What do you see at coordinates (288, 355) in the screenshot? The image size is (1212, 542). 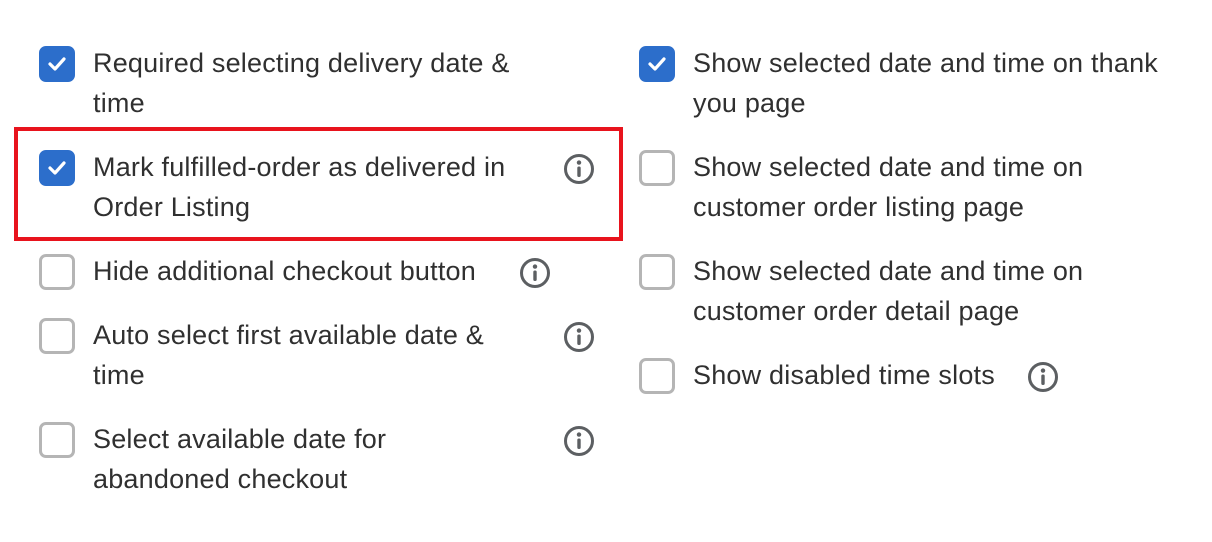 I see `option-label: Auto select first available date & time` at bounding box center [288, 355].